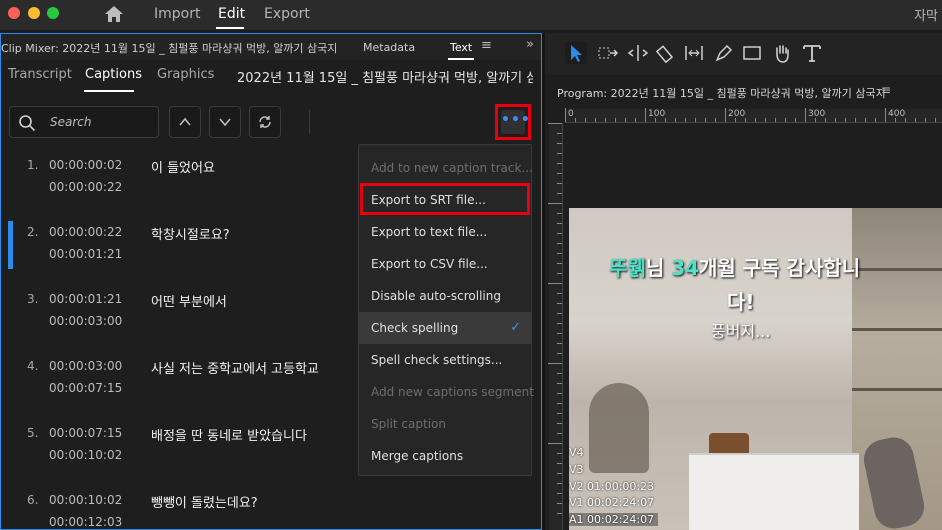  What do you see at coordinates (612, 502) in the screenshot?
I see `timecode-v1: V1 00:02:24:07` at bounding box center [612, 502].